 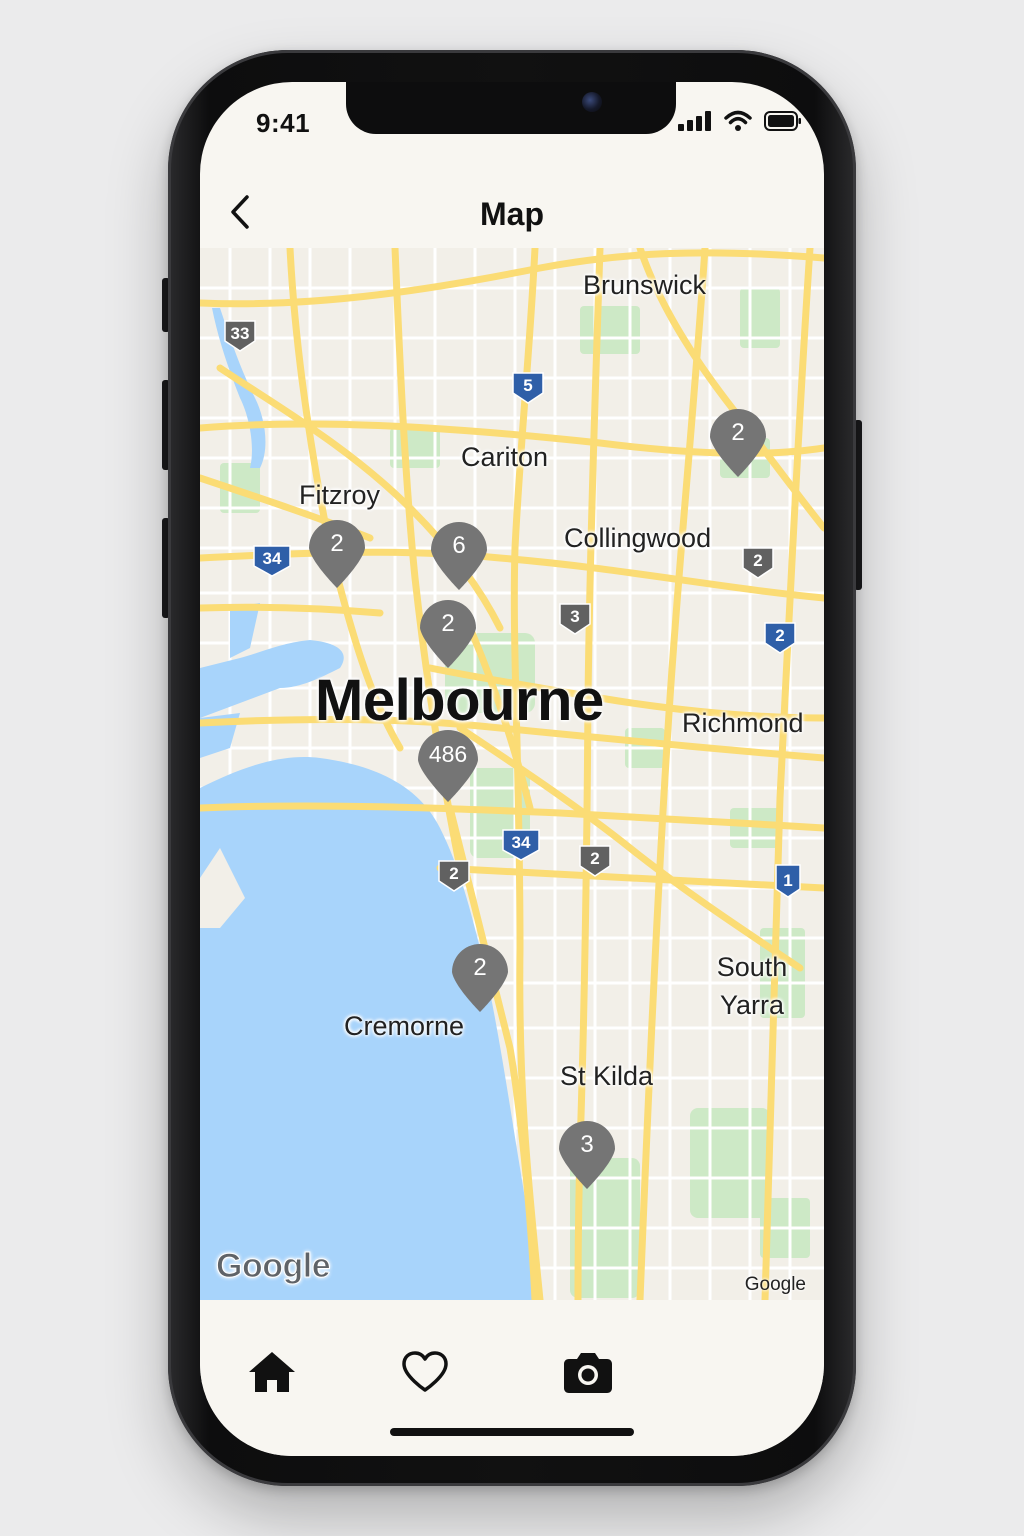 I want to click on route-shield-34-south-number: 34, so click(x=521, y=842).